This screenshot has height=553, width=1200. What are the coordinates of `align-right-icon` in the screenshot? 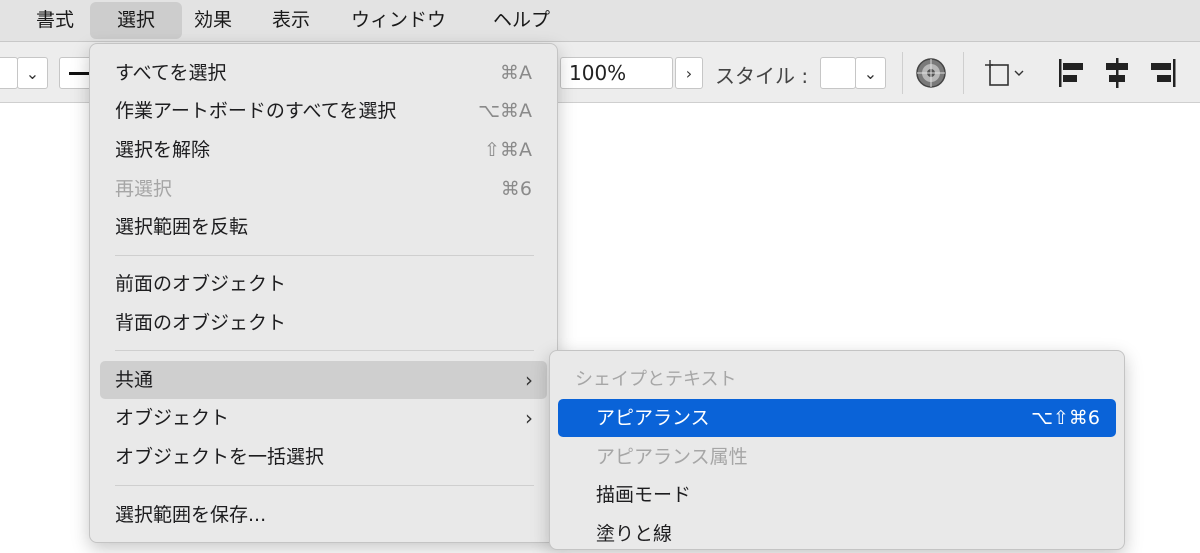 It's located at (1162, 73).